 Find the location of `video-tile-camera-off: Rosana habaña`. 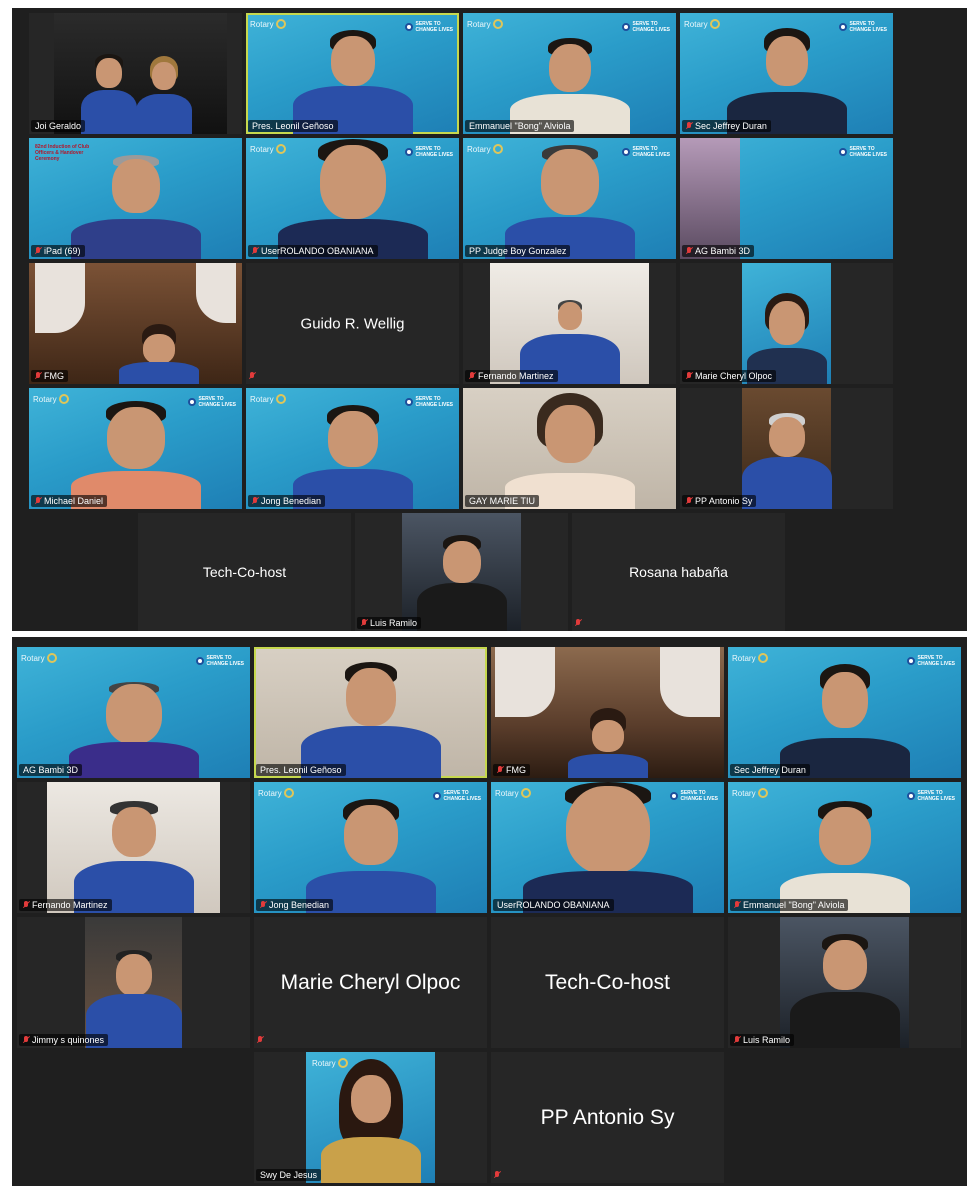

video-tile-camera-off: Rosana habaña is located at coordinates (678, 572).